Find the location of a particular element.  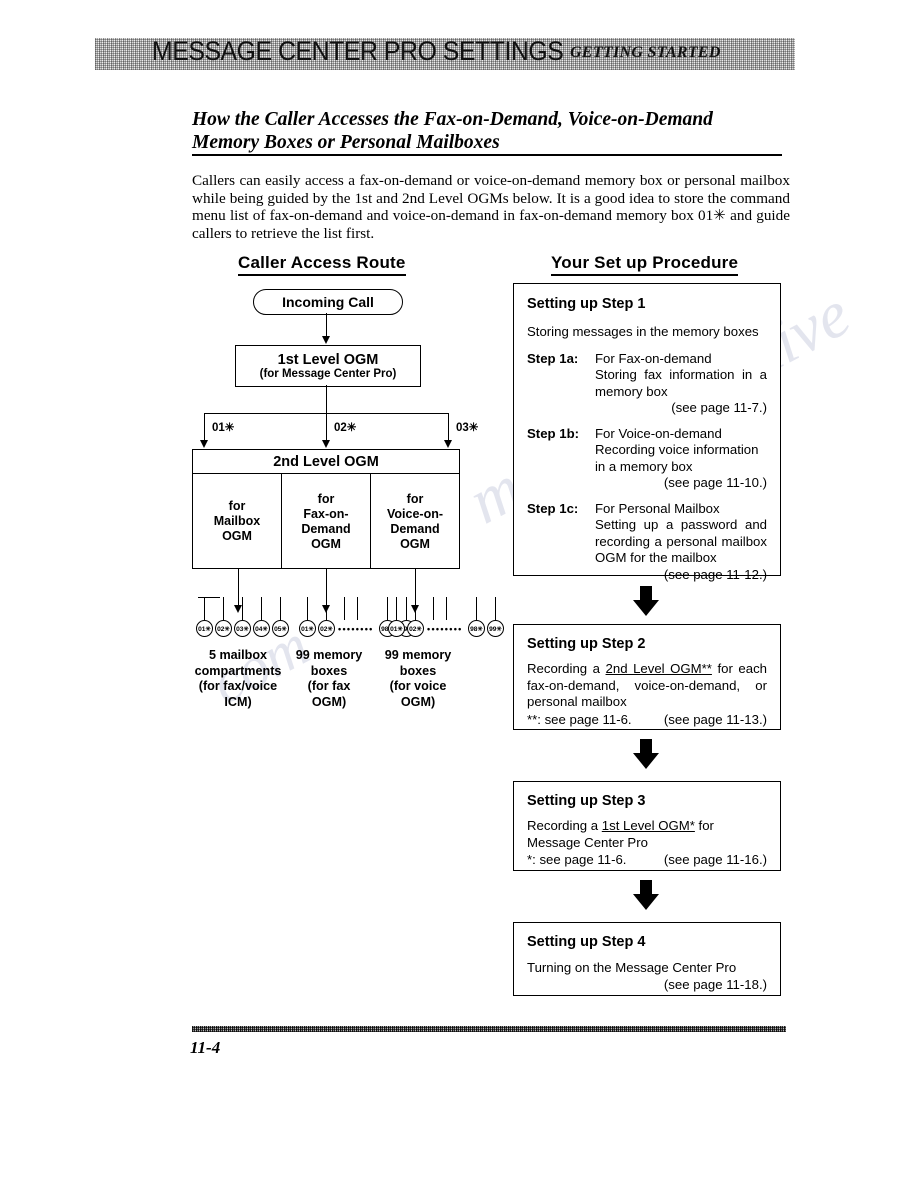

footer-rule is located at coordinates (489, 1029).